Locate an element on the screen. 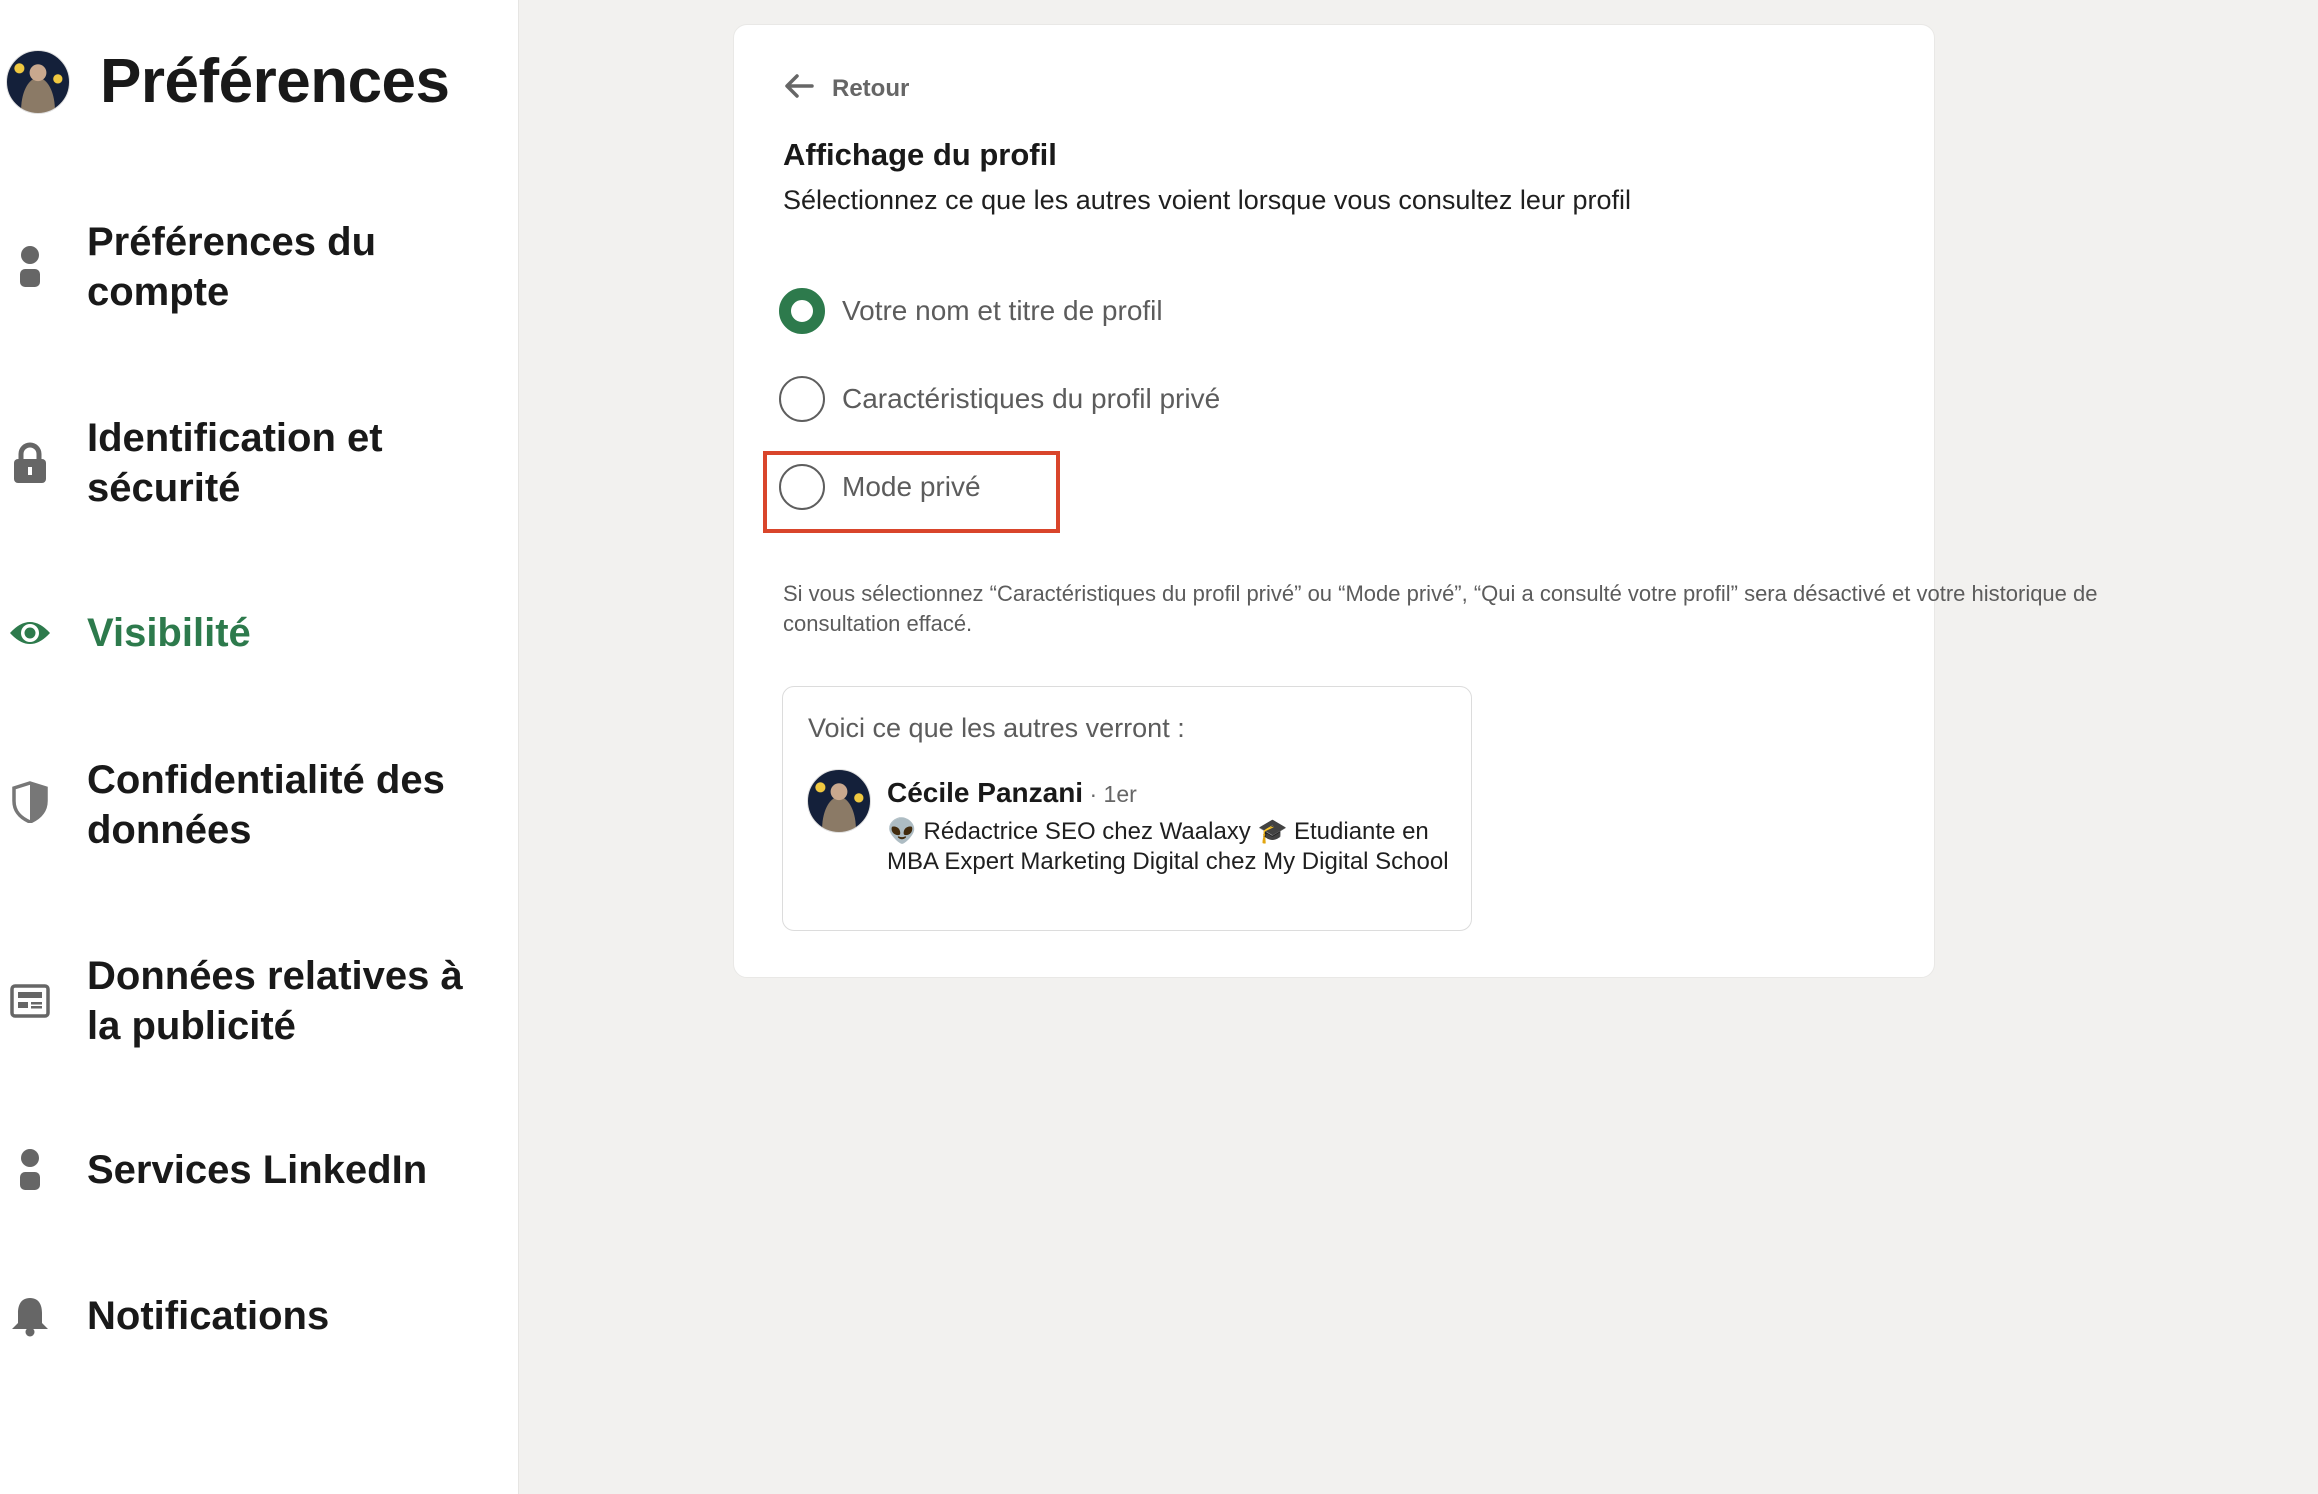  eye-icon is located at coordinates (30, 633).